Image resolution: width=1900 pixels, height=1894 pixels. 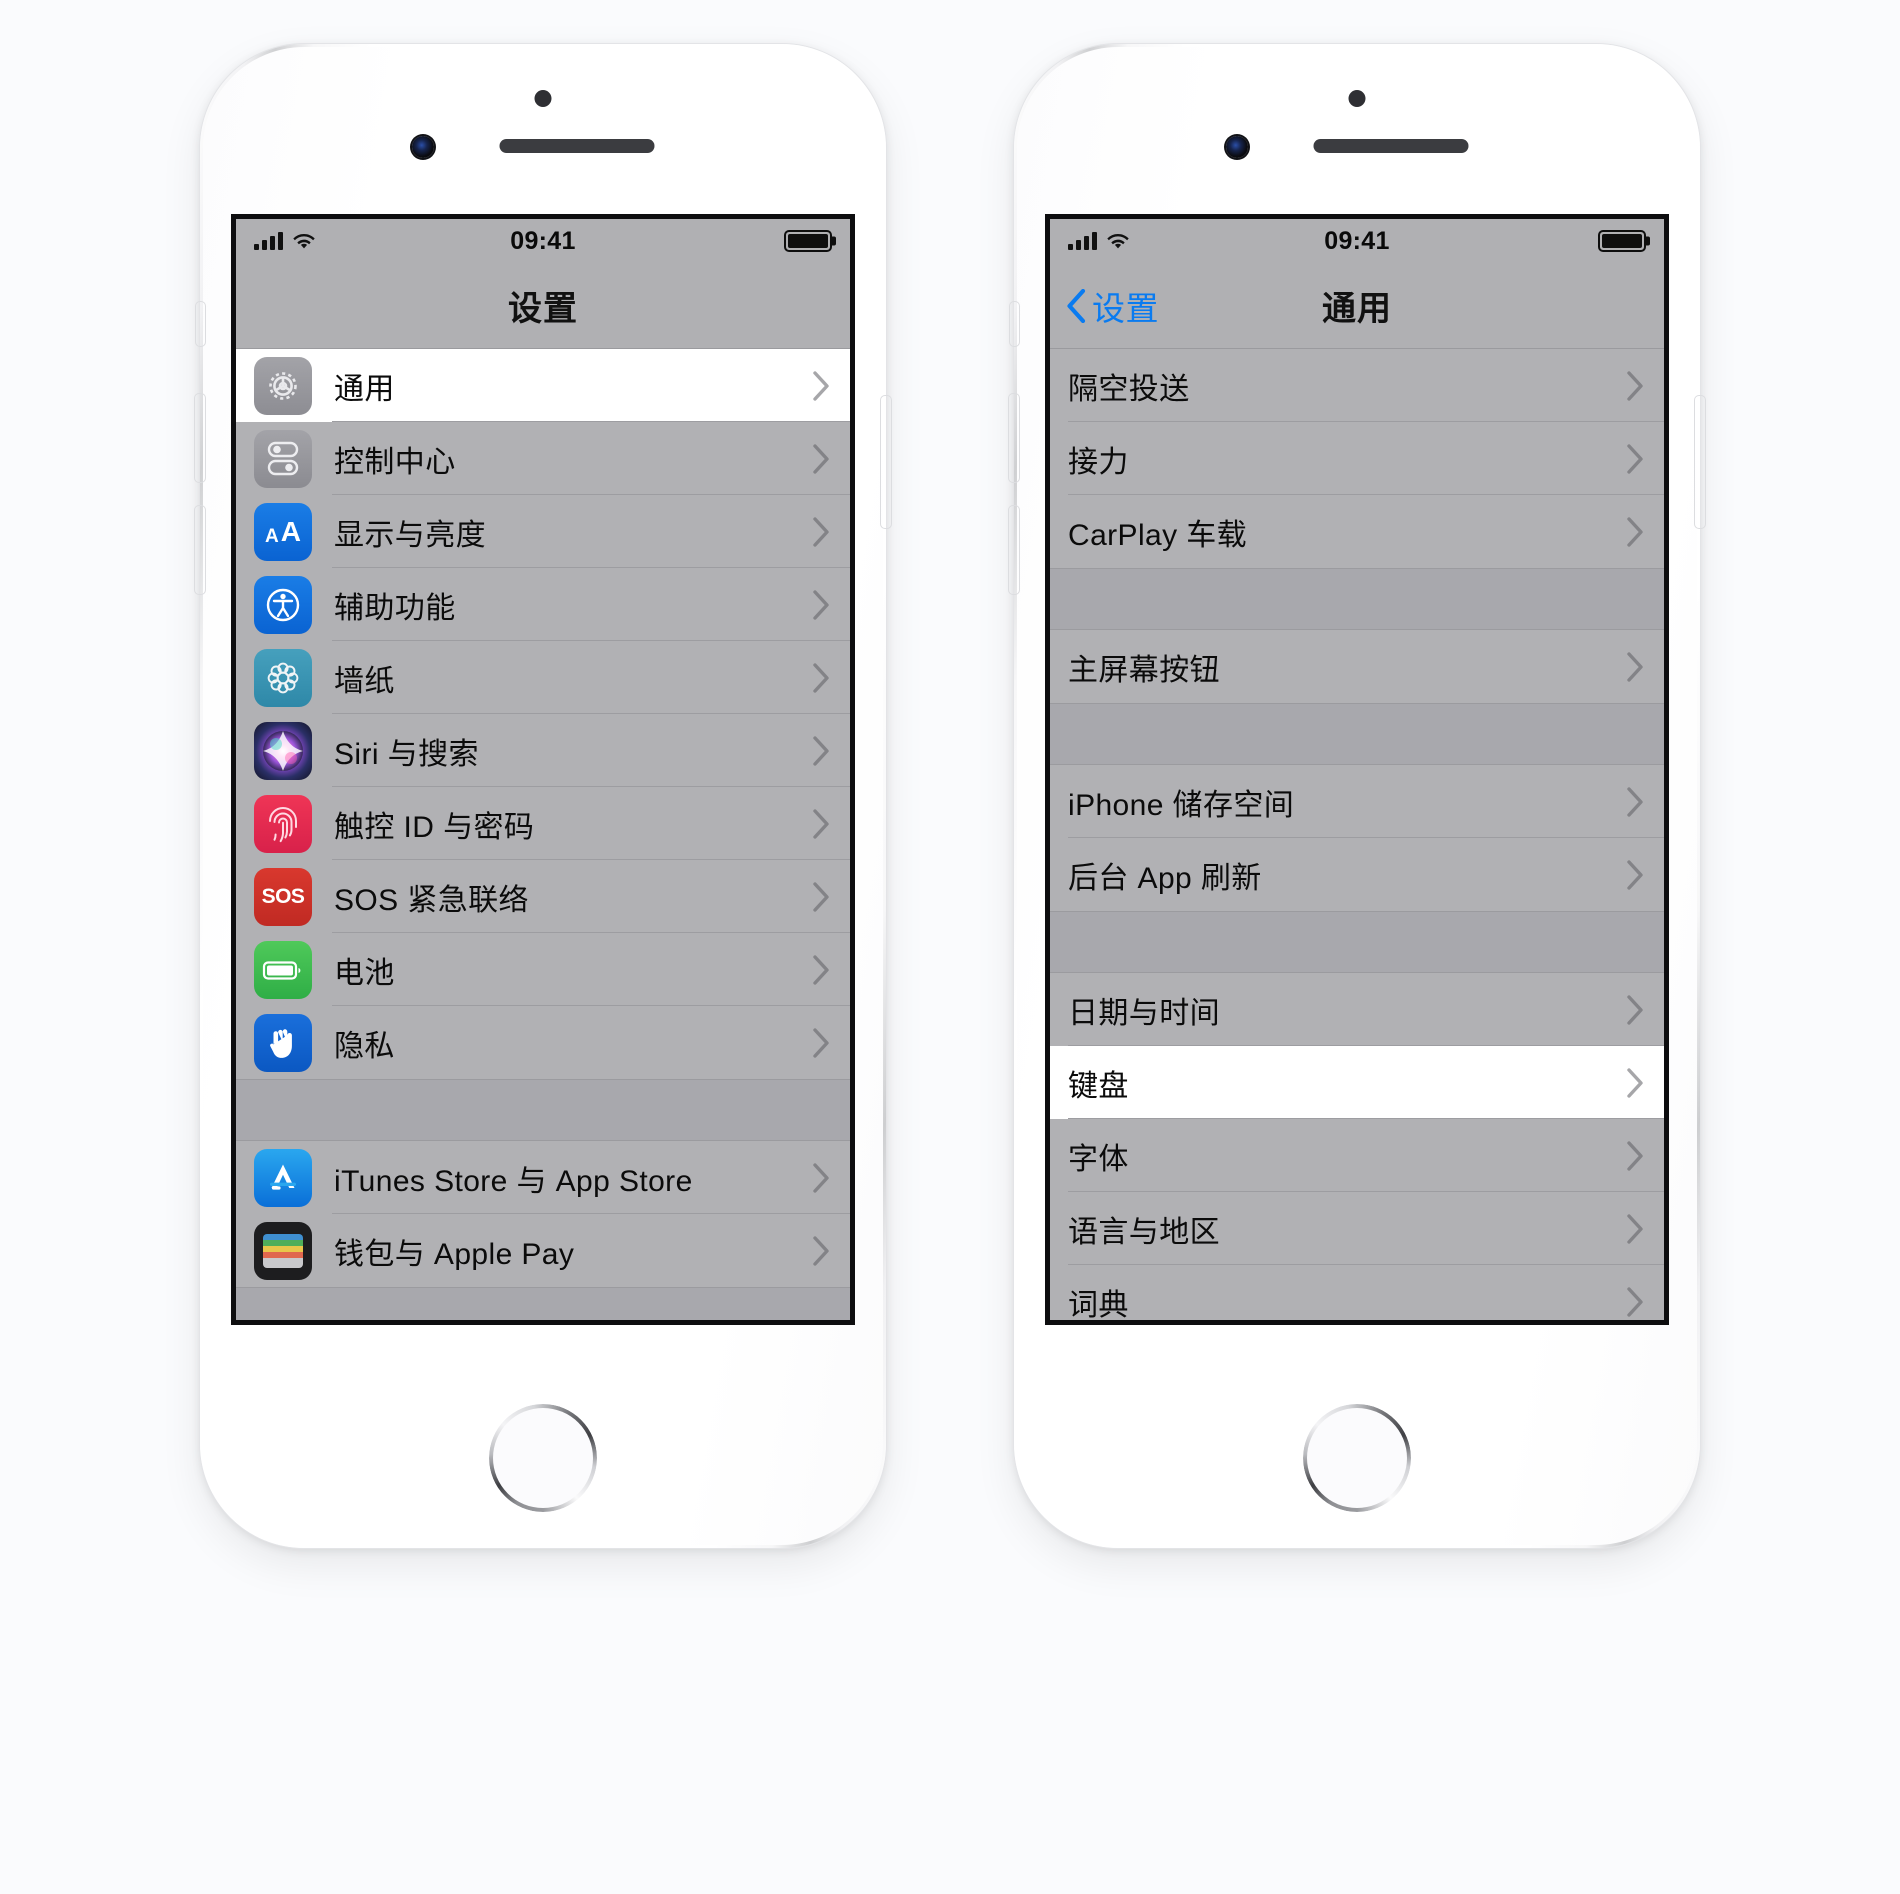 I want to click on settings-row-battery: 电池, so click(x=543, y=969).